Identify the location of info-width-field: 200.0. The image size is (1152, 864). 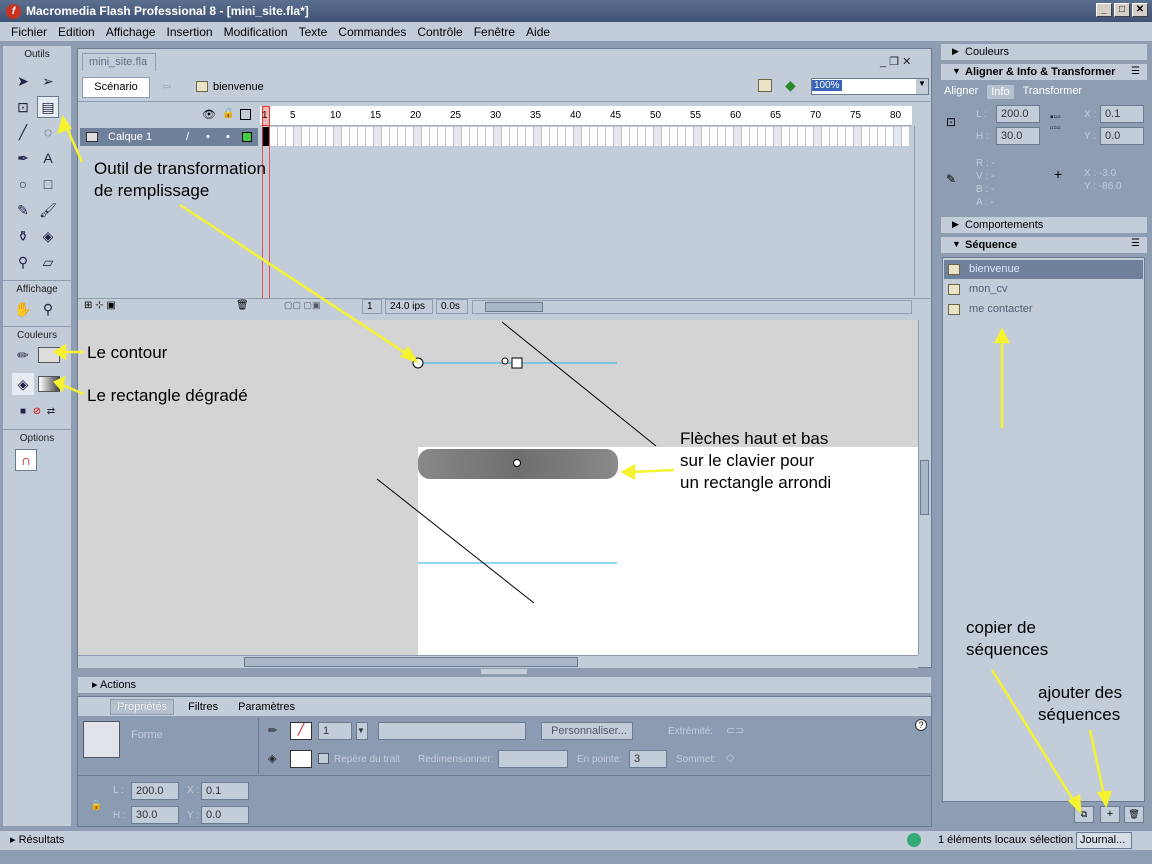
(1018, 114).